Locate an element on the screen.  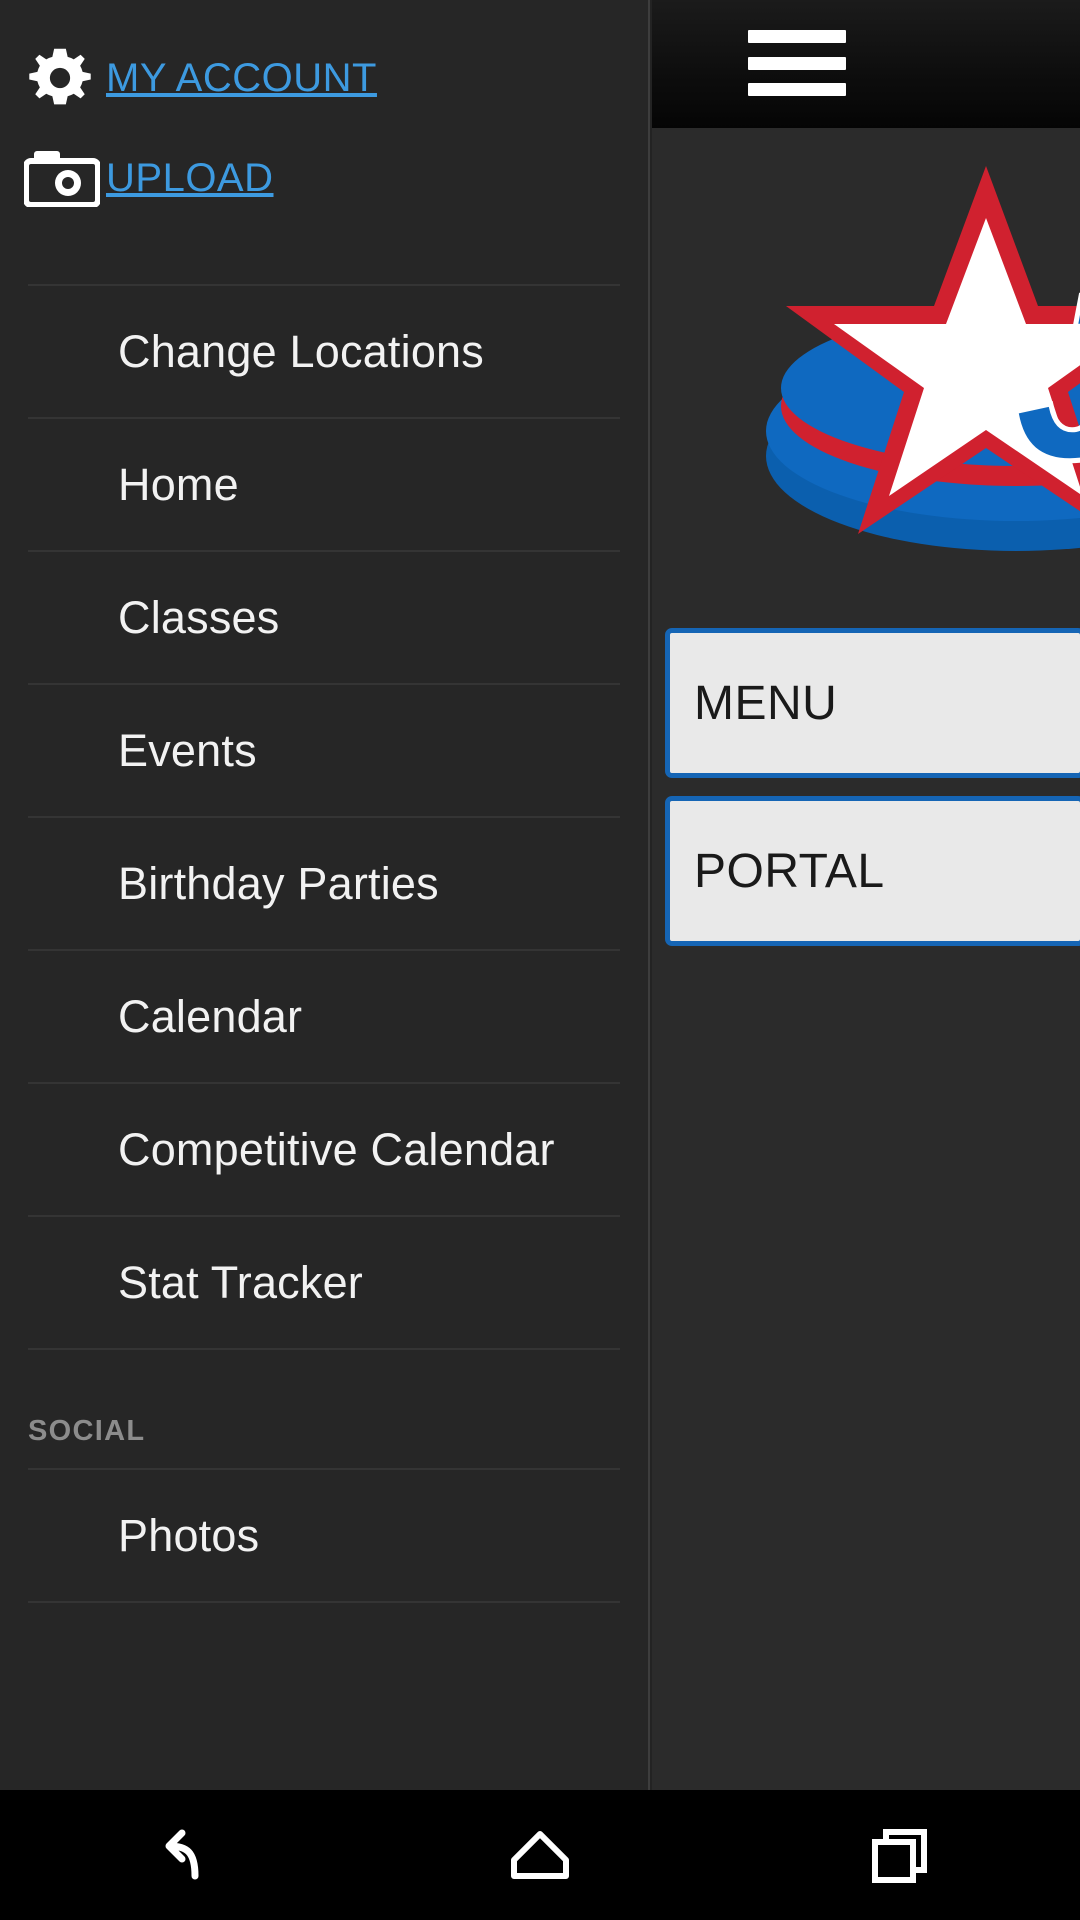
sidebar-item-events: Events is located at coordinates (324, 750).